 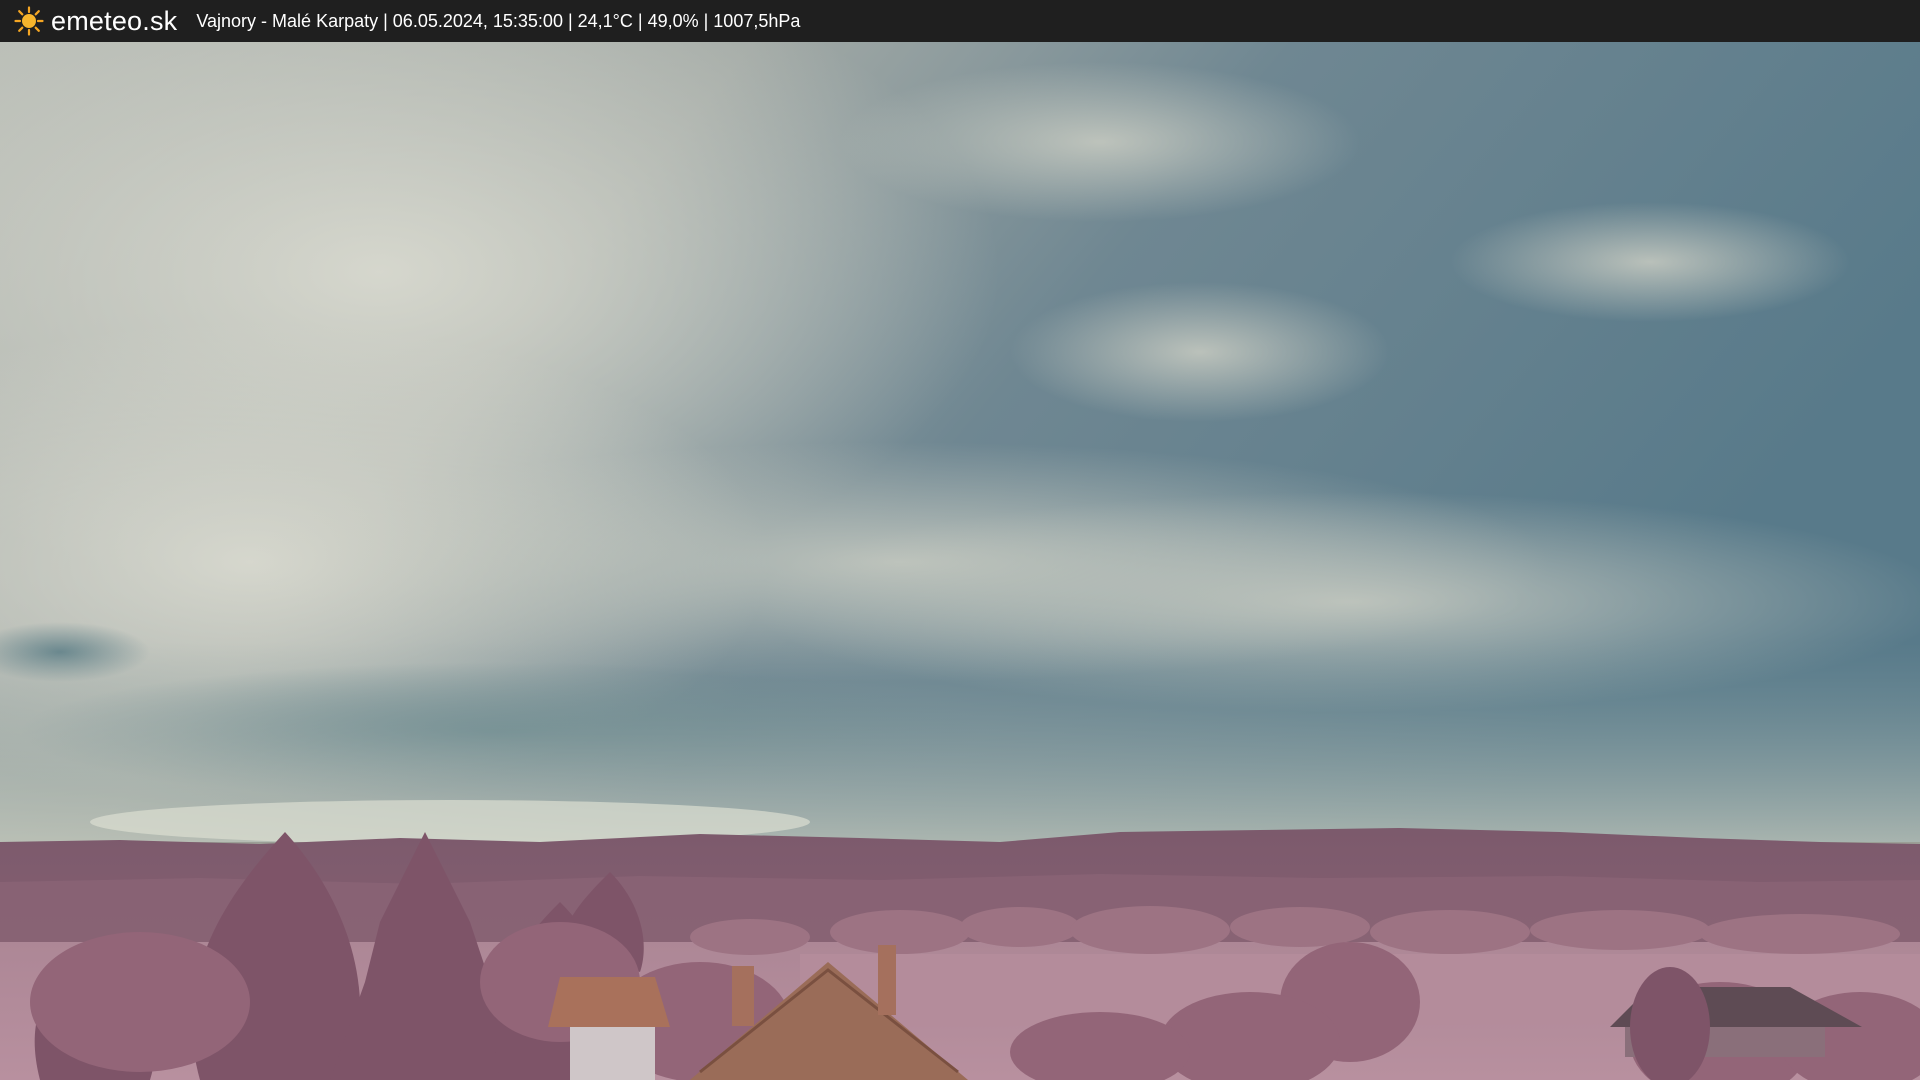 I want to click on brand-name: emeteo.sk, so click(x=114, y=20).